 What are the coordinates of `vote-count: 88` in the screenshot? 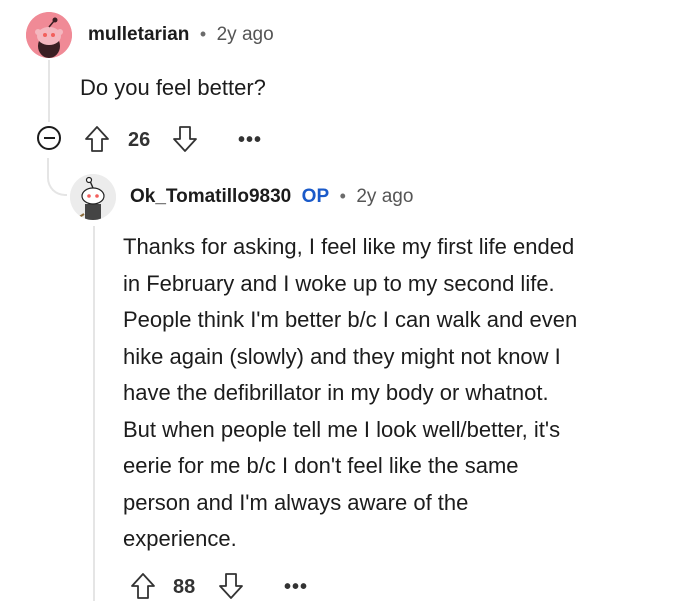 It's located at (184, 587).